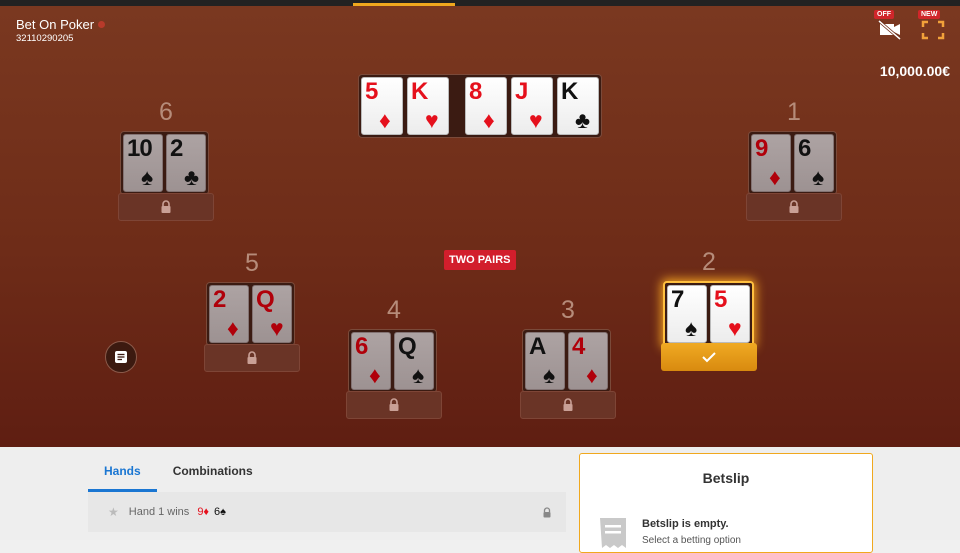 This screenshot has width=960, height=553. I want to click on card-rank: J, so click(521, 91).